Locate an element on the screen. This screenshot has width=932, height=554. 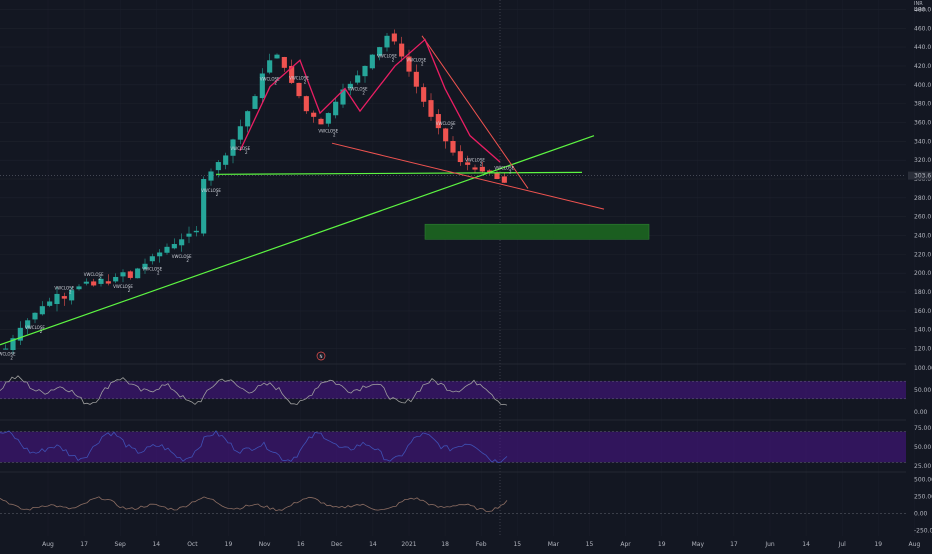
oscillator-tick-label: 50.00 is located at coordinates (922, 447).